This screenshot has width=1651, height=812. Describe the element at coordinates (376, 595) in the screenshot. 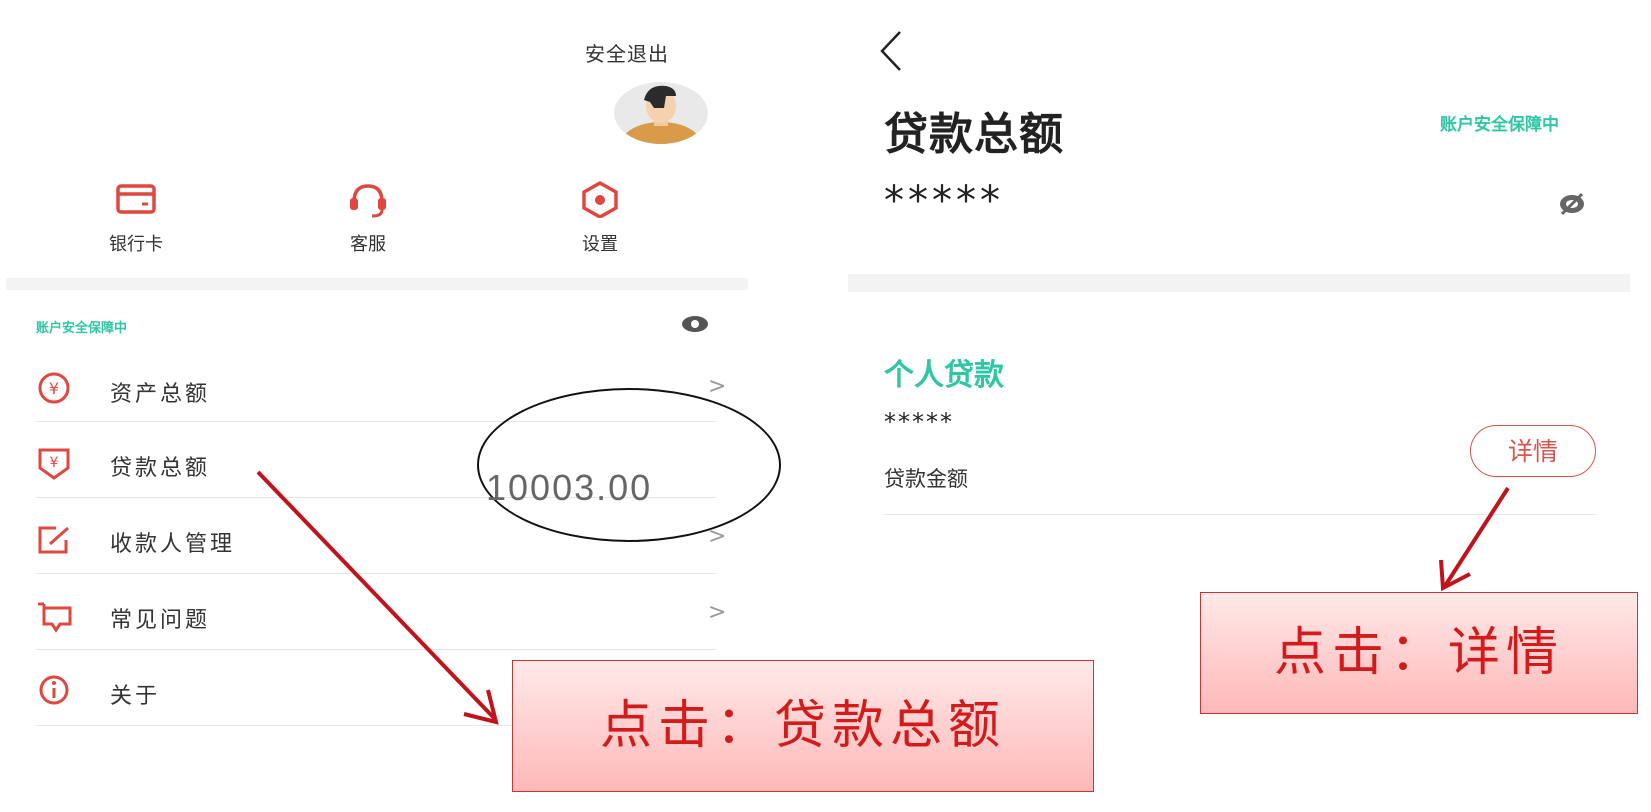

I see `arrow-to-loan-callout` at that location.